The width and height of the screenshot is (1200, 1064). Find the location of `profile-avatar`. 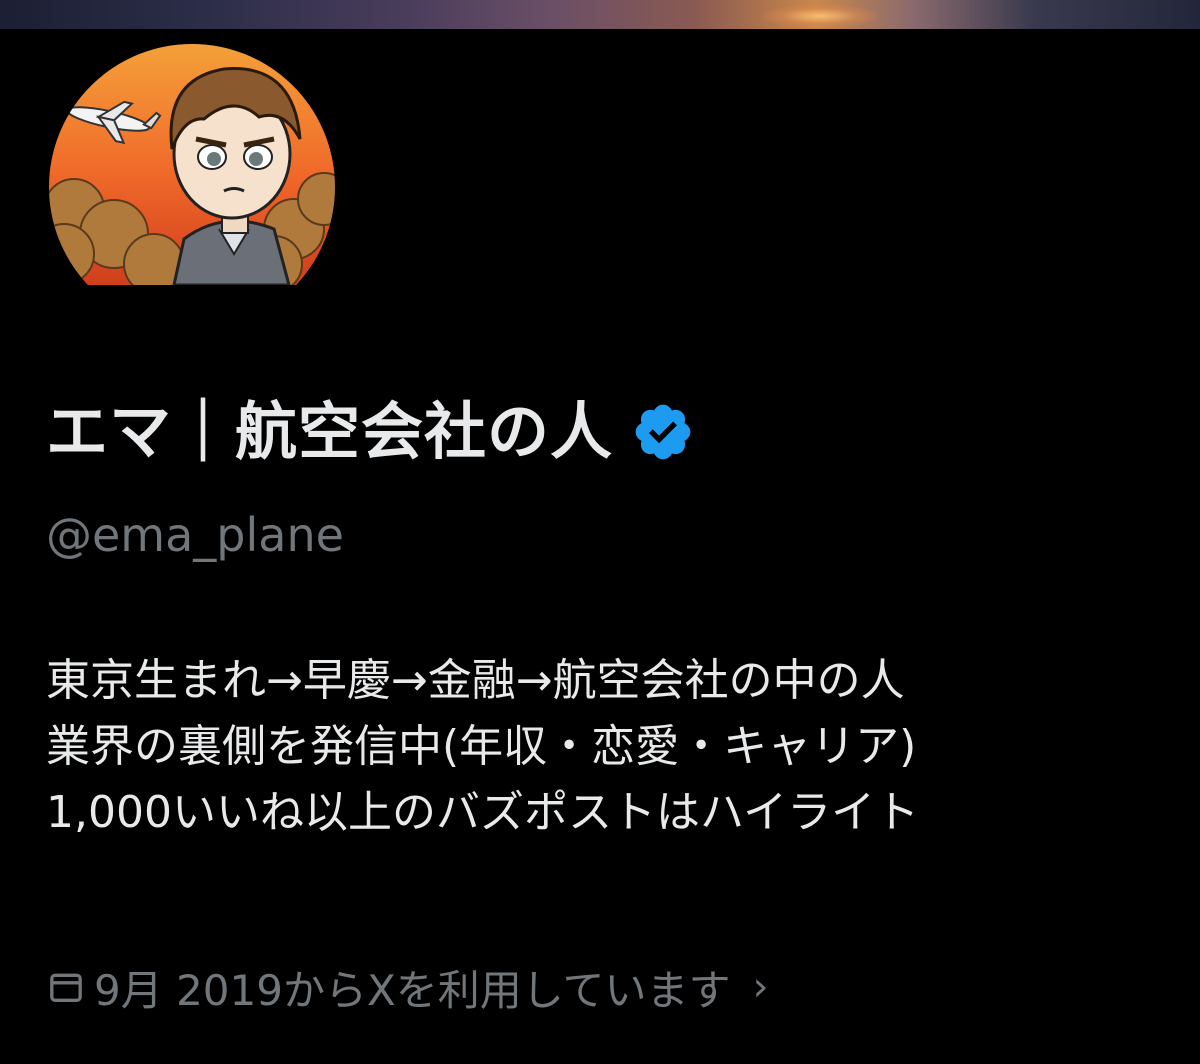

profile-avatar is located at coordinates (192, 160).